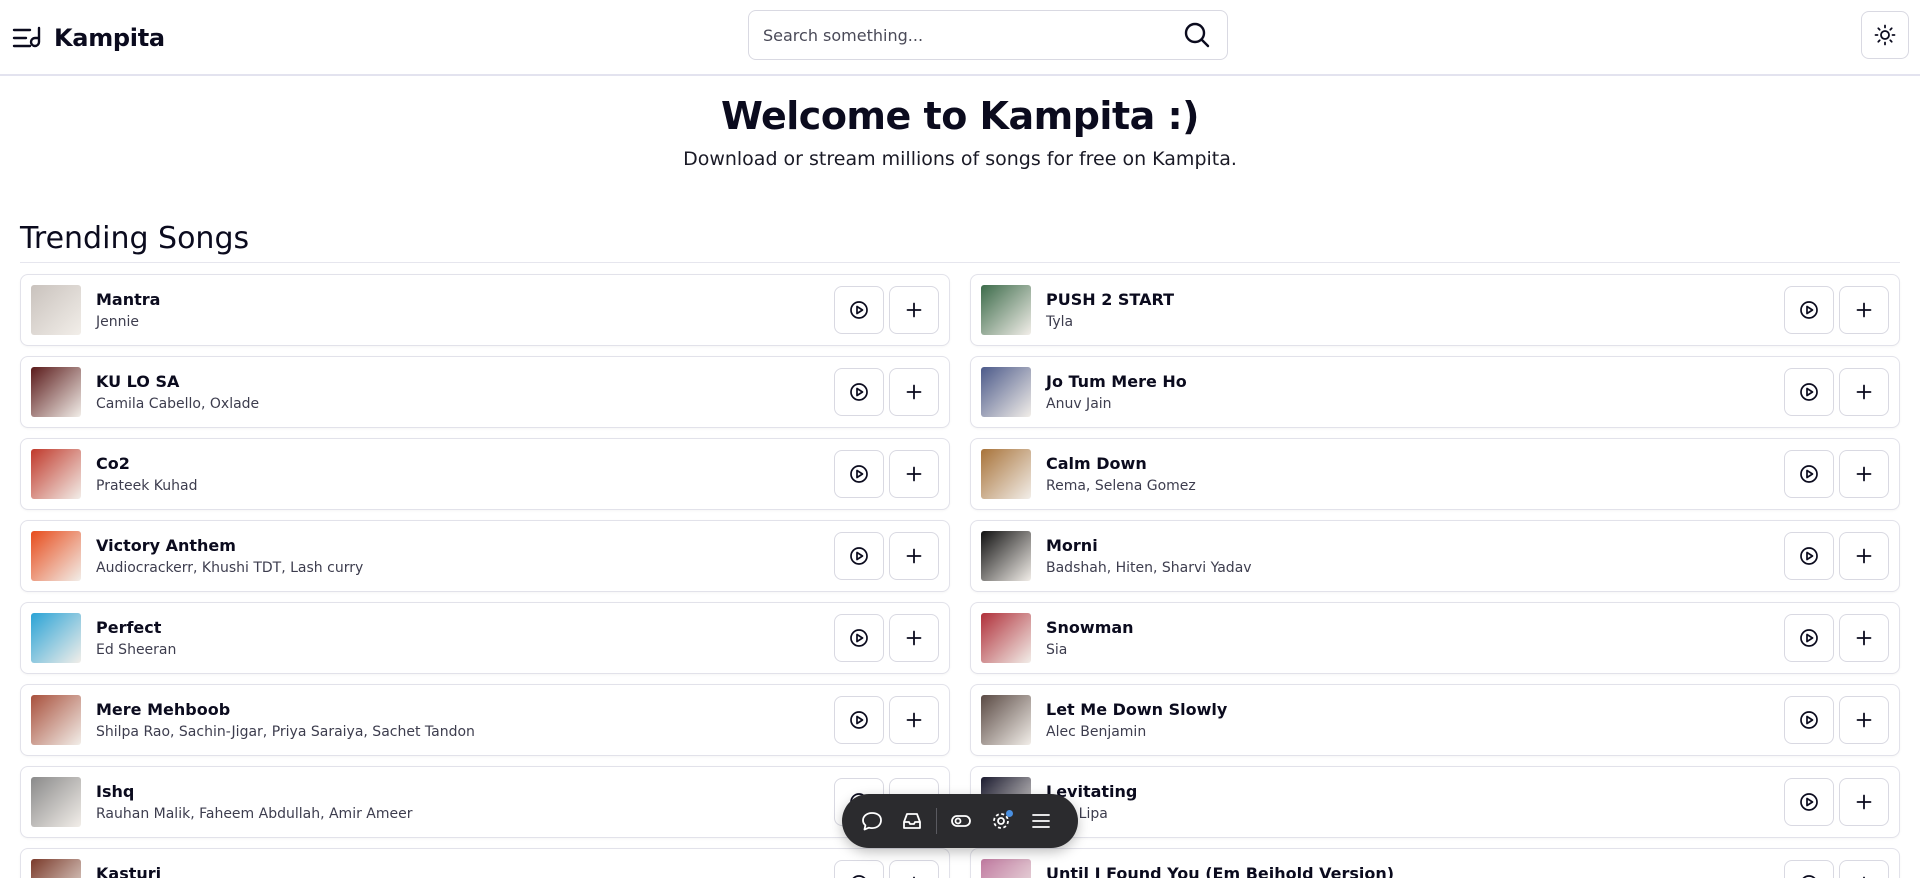  Describe the element at coordinates (1435, 392) in the screenshot. I see `song-card: Jo Tum Mere Ho Anuv Jain` at that location.